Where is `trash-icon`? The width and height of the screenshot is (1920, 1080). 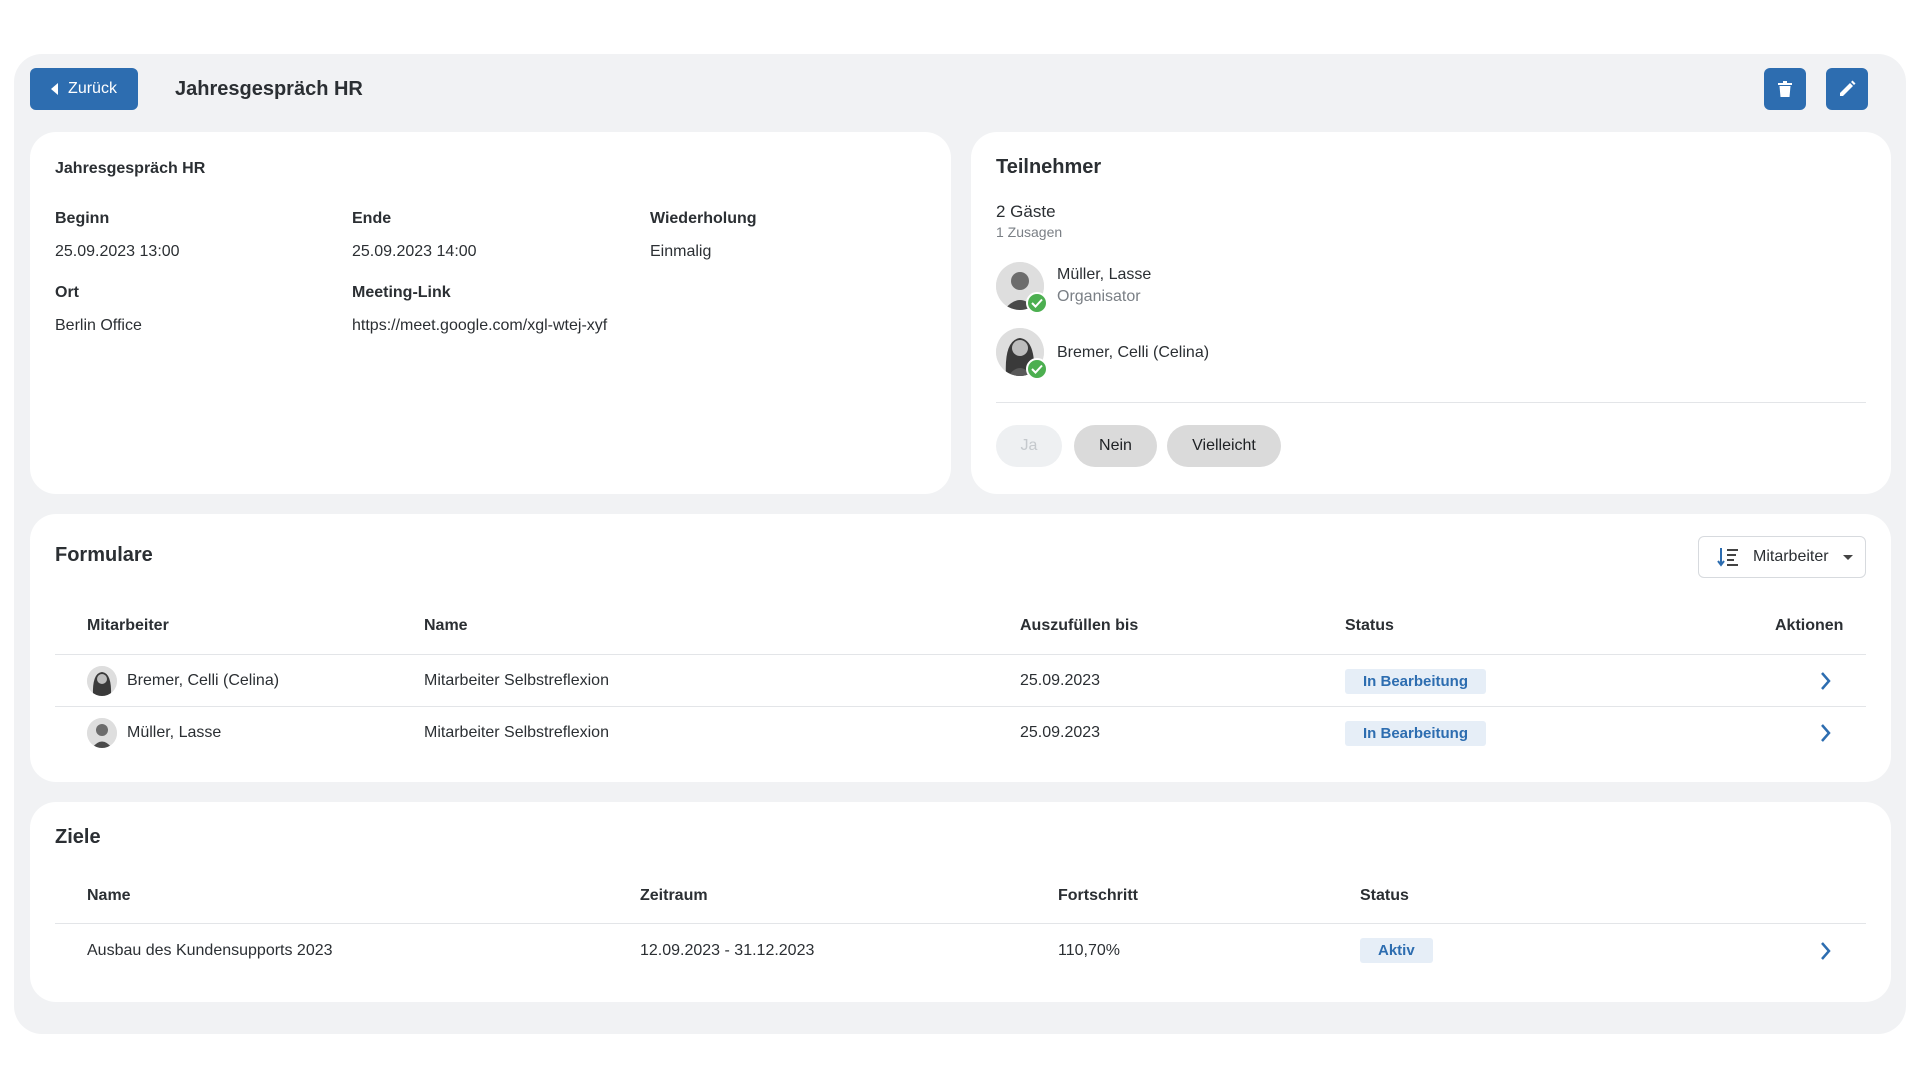 trash-icon is located at coordinates (1785, 89).